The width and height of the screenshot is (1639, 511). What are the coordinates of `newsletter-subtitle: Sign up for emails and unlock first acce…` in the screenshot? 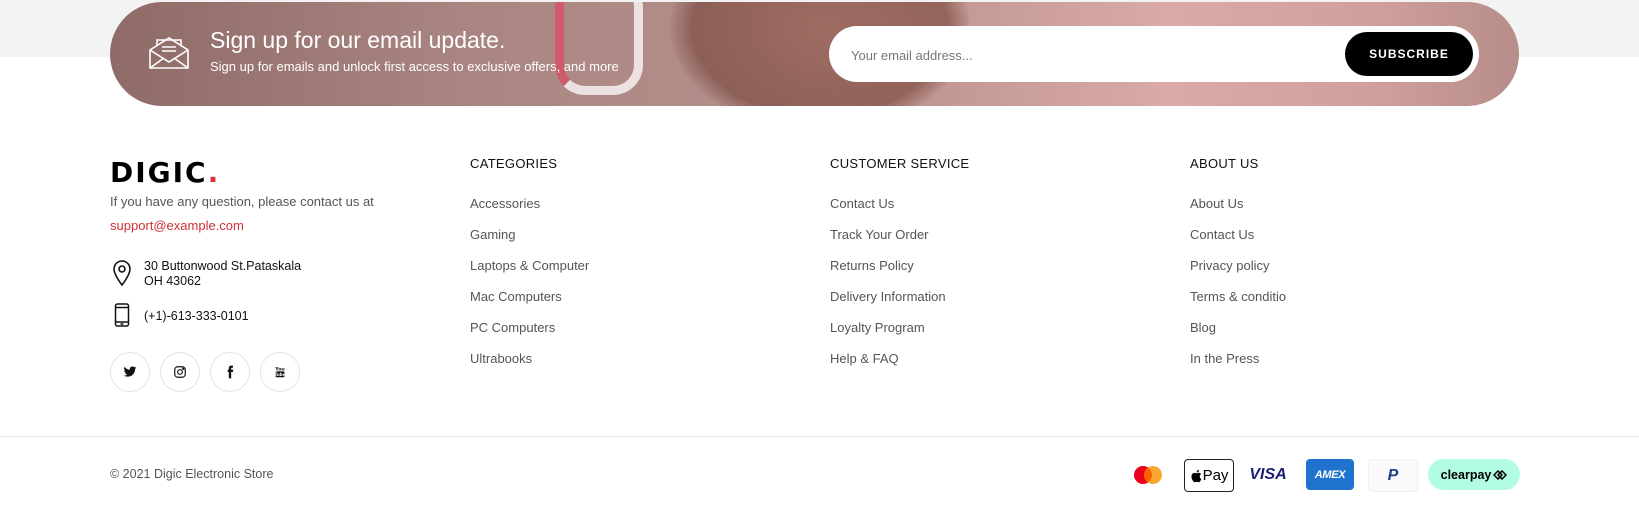 It's located at (414, 66).